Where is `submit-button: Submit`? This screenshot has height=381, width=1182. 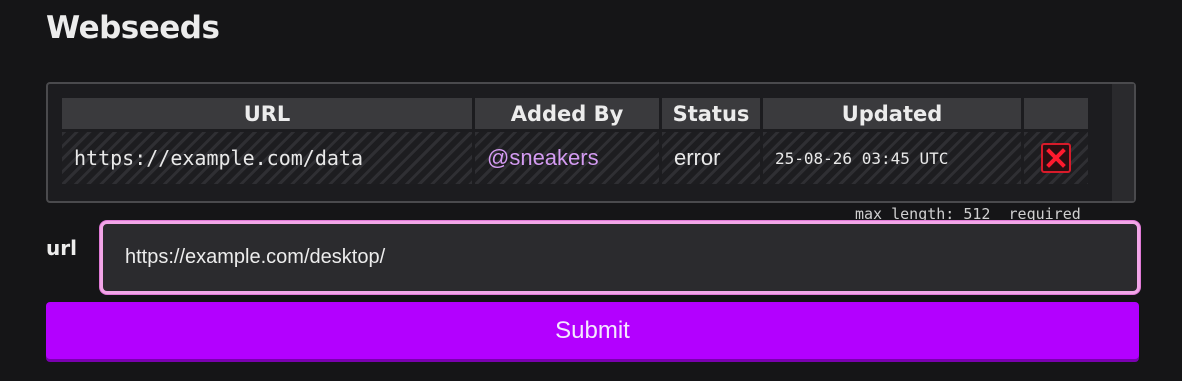 submit-button: Submit is located at coordinates (592, 330).